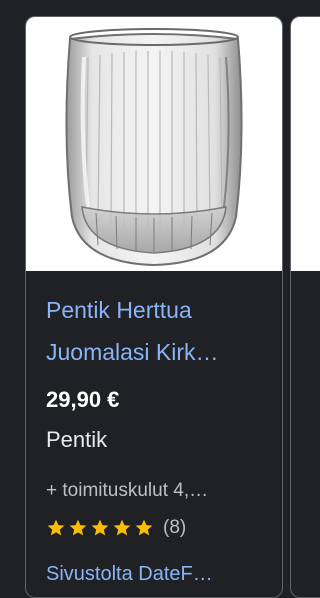 Image resolution: width=320 pixels, height=598 pixels. What do you see at coordinates (175, 527) in the screenshot?
I see `rating-count: (8)` at bounding box center [175, 527].